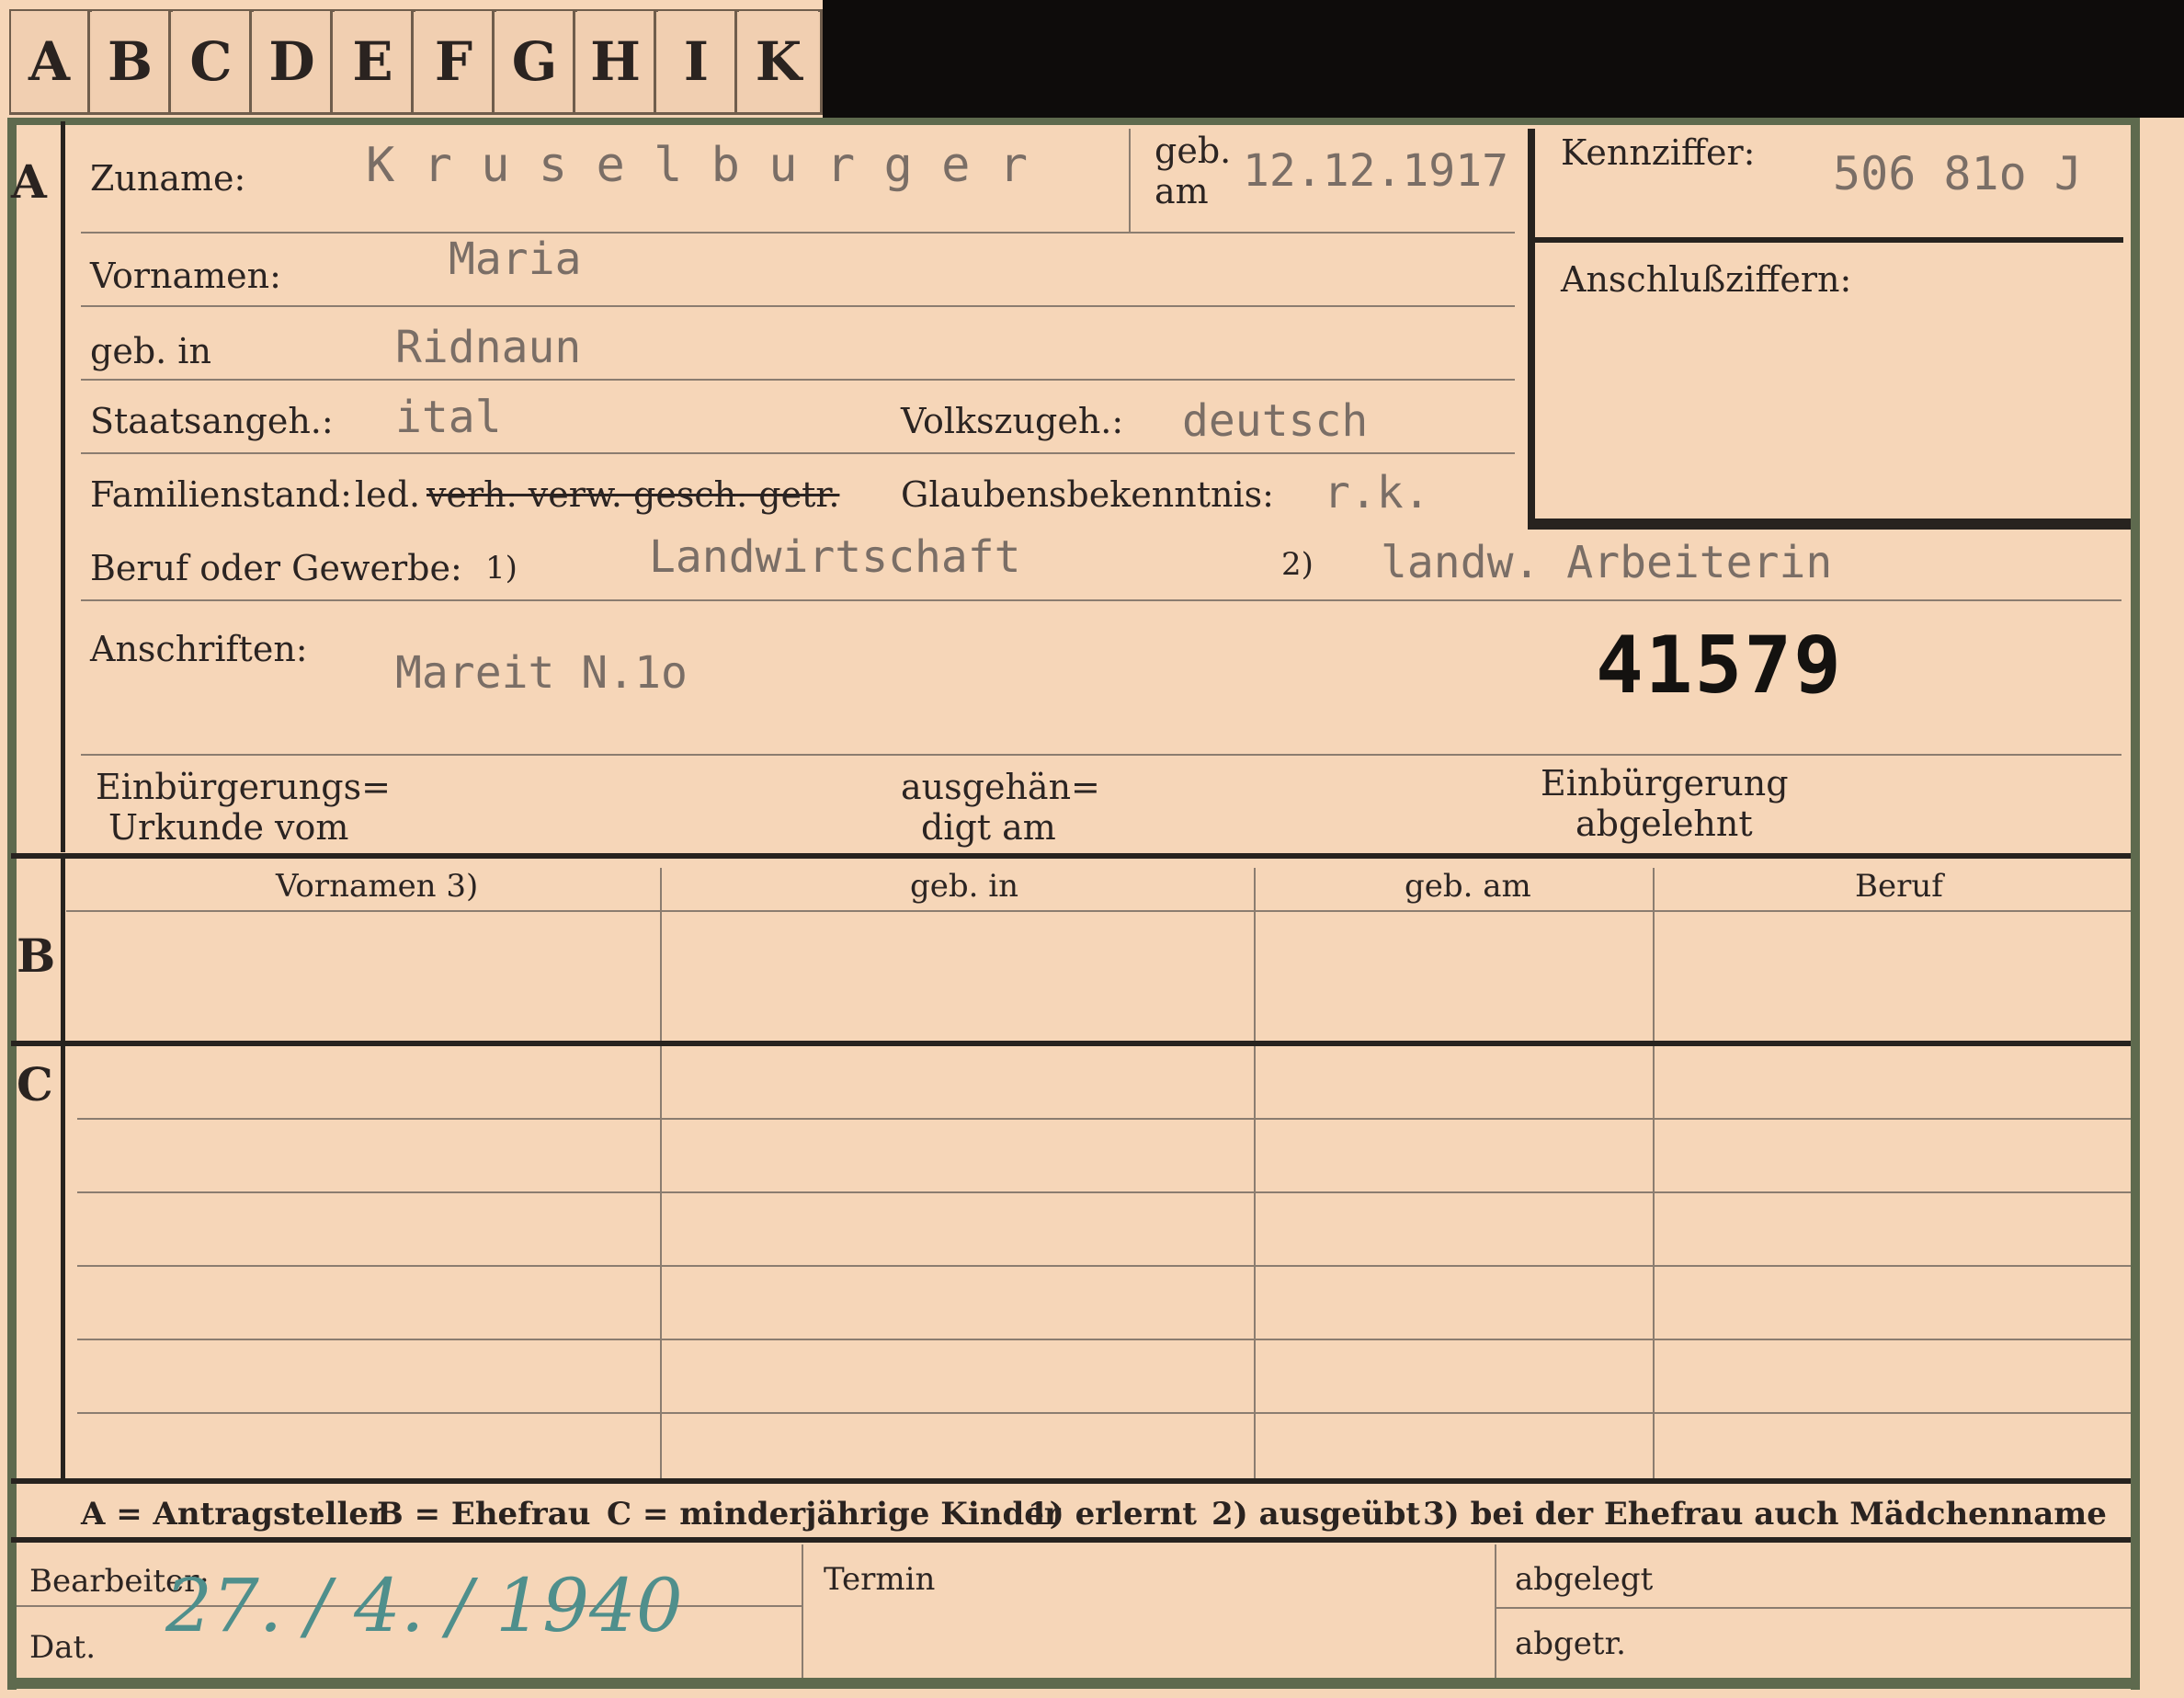 This screenshot has width=2184, height=1698. What do you see at coordinates (1813, 1608) in the screenshot?
I see `footer-line-right` at bounding box center [1813, 1608].